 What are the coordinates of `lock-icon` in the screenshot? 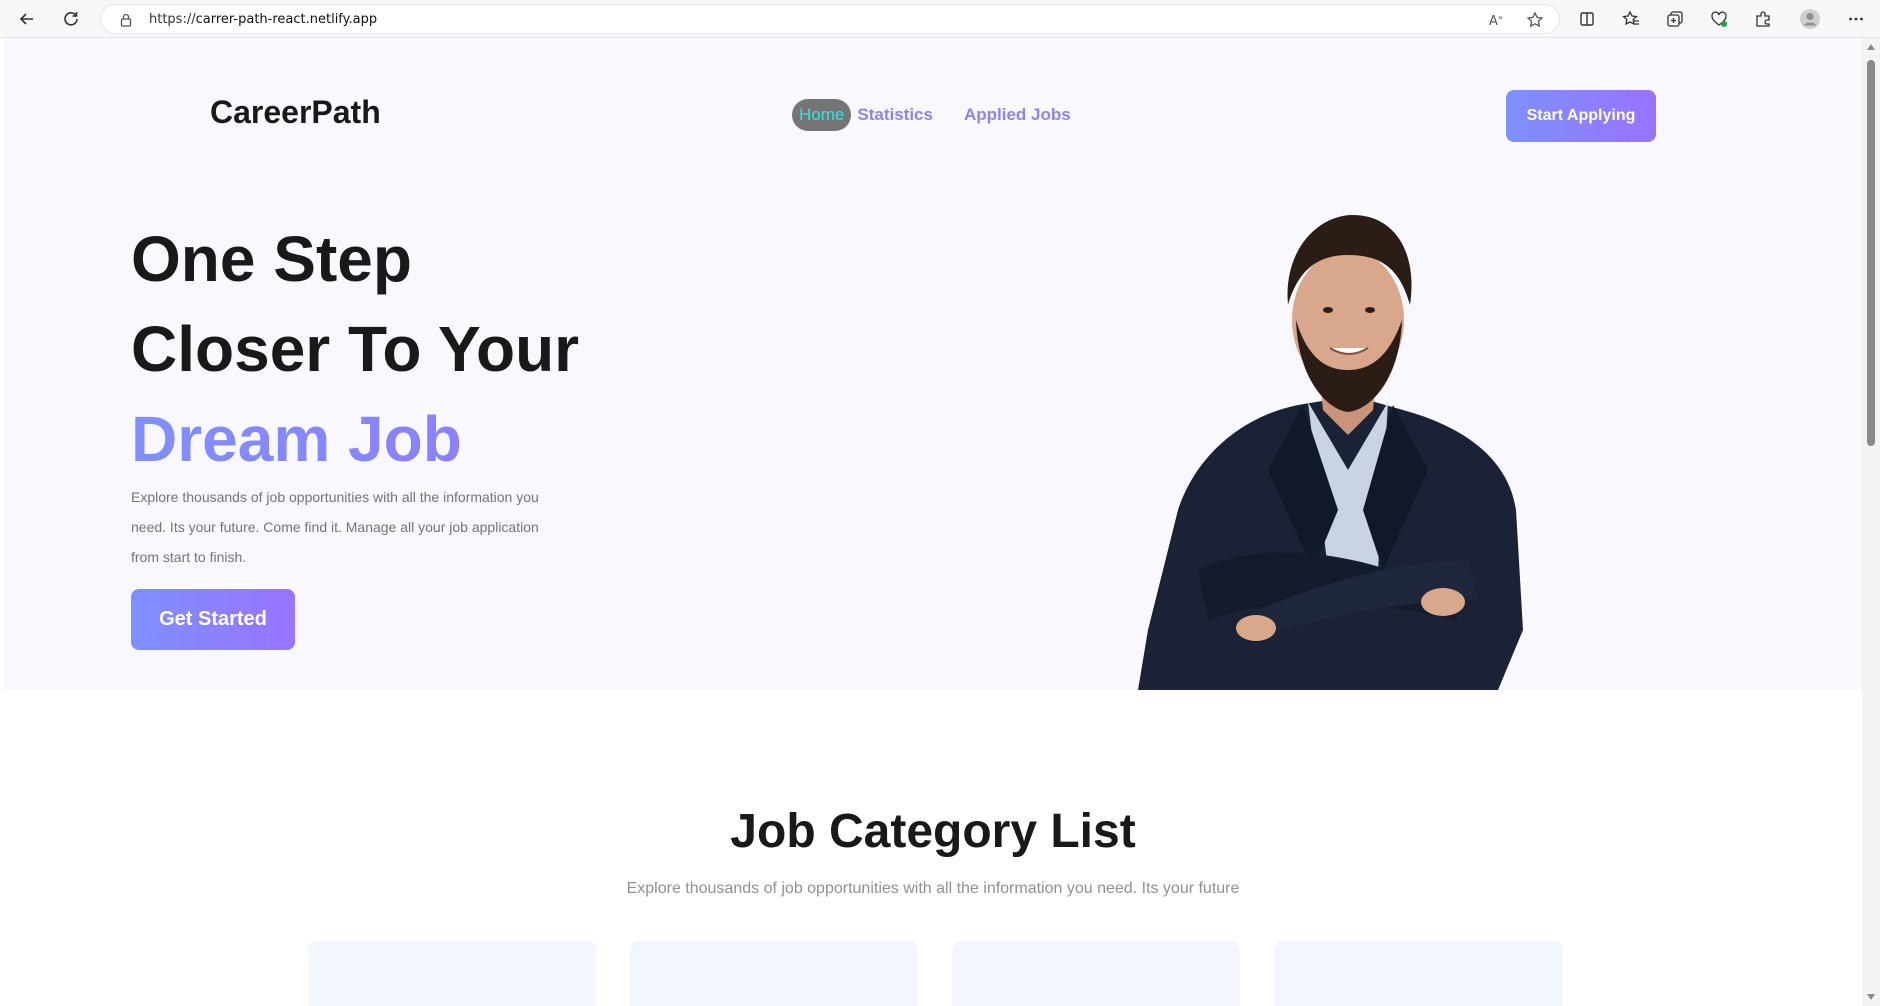 It's located at (126, 20).